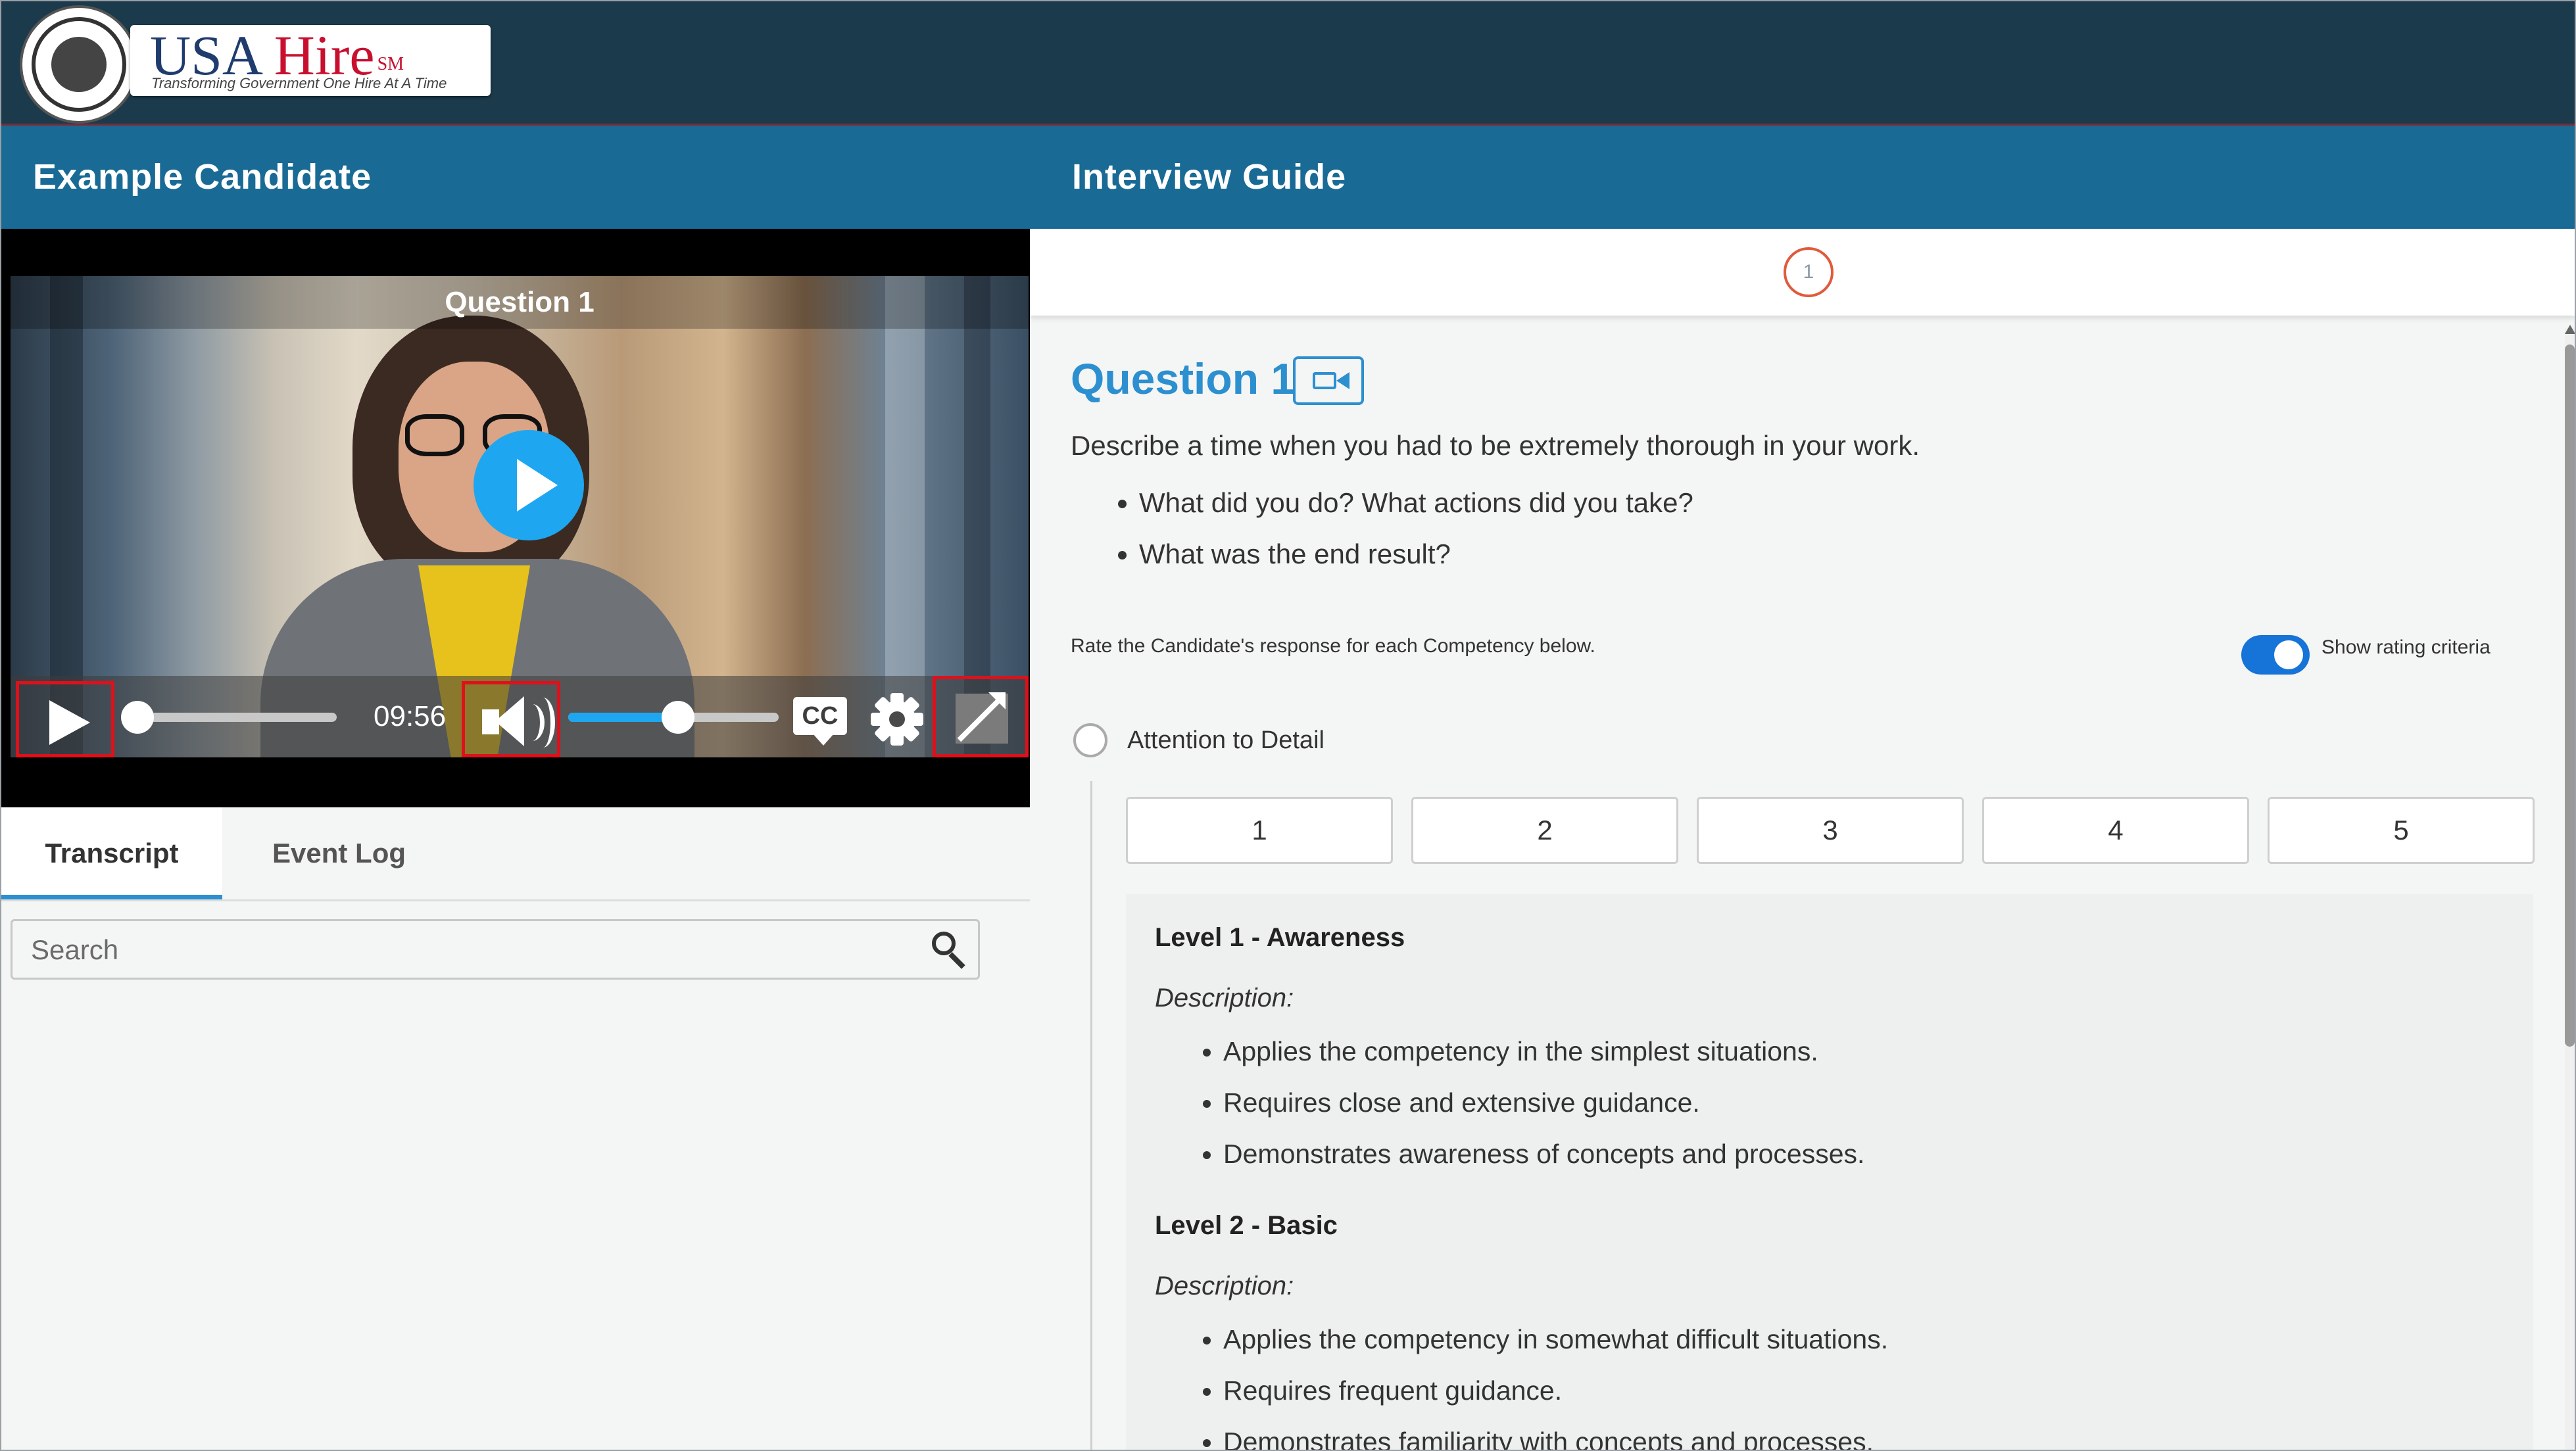 This screenshot has width=2576, height=1451. Describe the element at coordinates (951, 950) in the screenshot. I see `search-icon` at that location.